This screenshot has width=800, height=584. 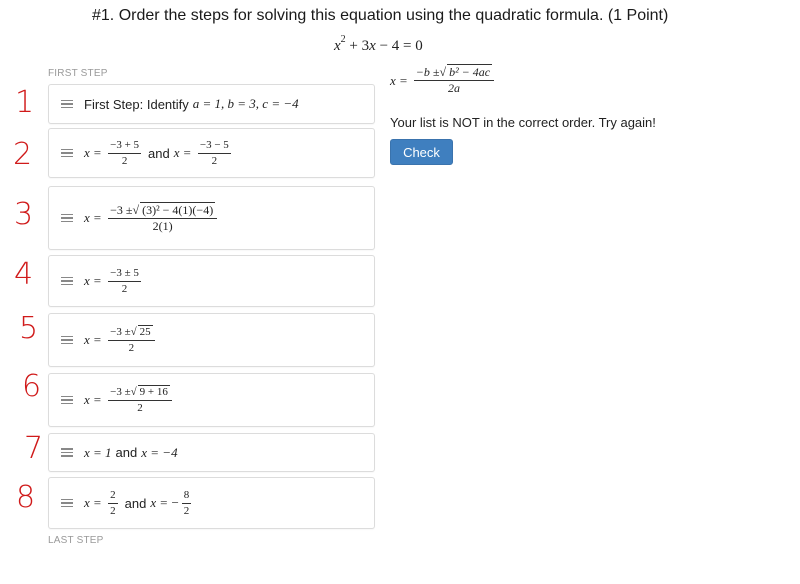 What do you see at coordinates (378, 44) in the screenshot?
I see `question-equation: x2 + 3x − 4 = 0` at bounding box center [378, 44].